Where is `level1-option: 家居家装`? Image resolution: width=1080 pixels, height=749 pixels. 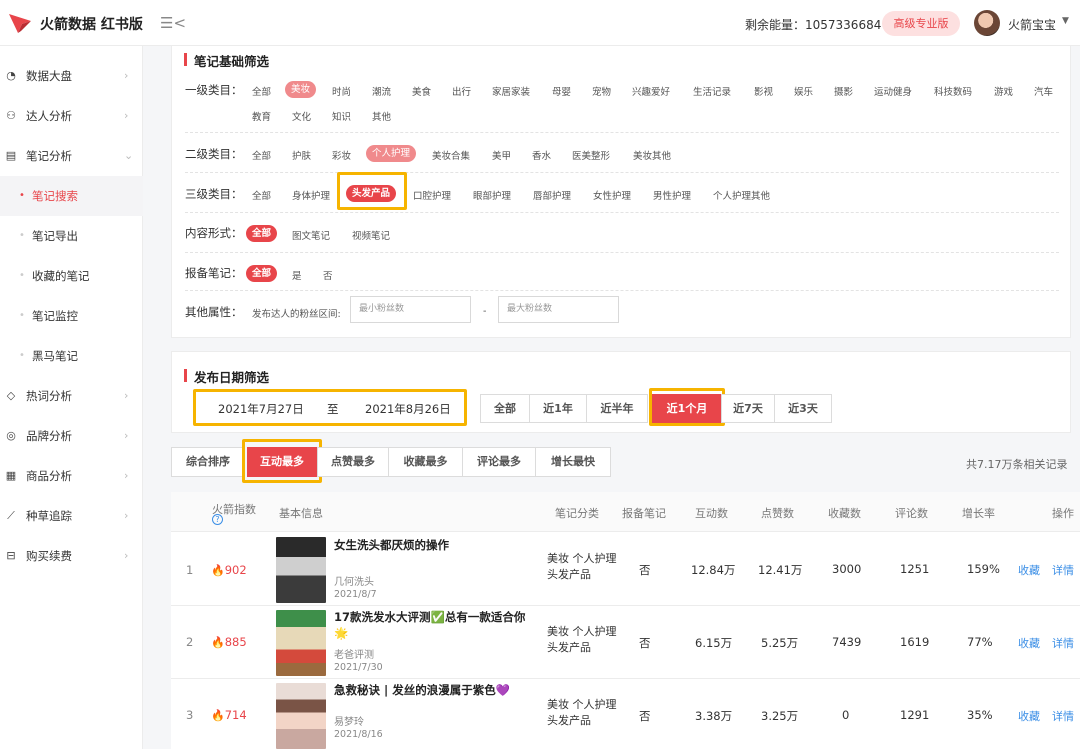
level1-option: 家居家装 is located at coordinates (511, 91).